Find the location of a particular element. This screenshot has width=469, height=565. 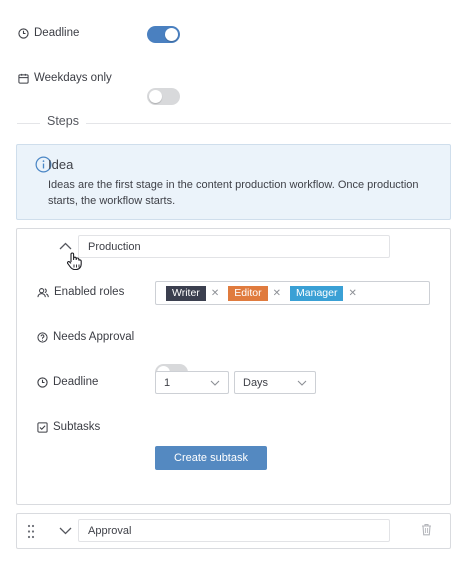

weekdays-toggle is located at coordinates (163, 96).